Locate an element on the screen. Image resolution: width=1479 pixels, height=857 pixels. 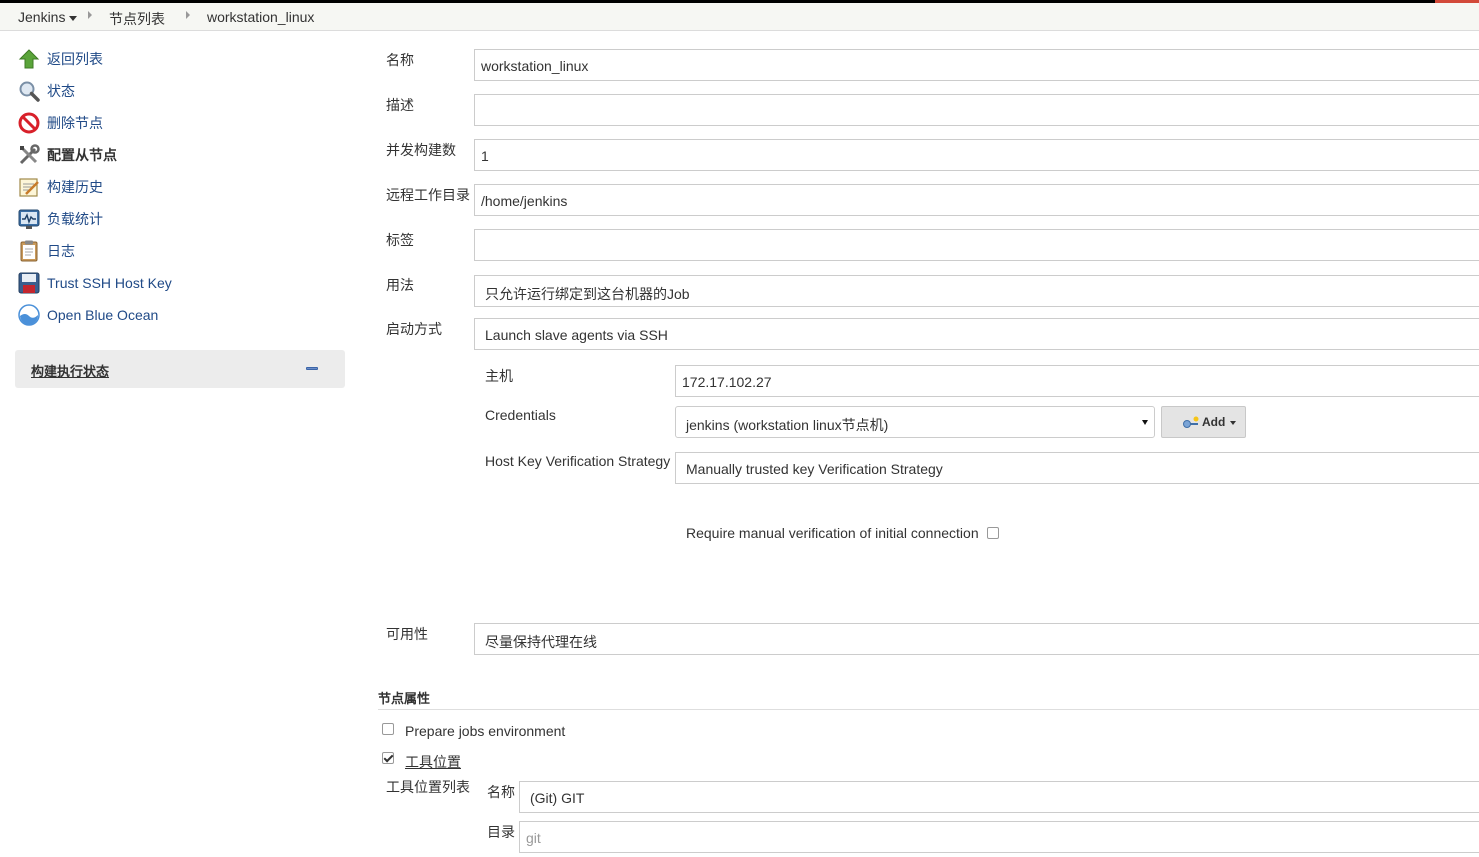
up-arrow-icon is located at coordinates (29, 59).